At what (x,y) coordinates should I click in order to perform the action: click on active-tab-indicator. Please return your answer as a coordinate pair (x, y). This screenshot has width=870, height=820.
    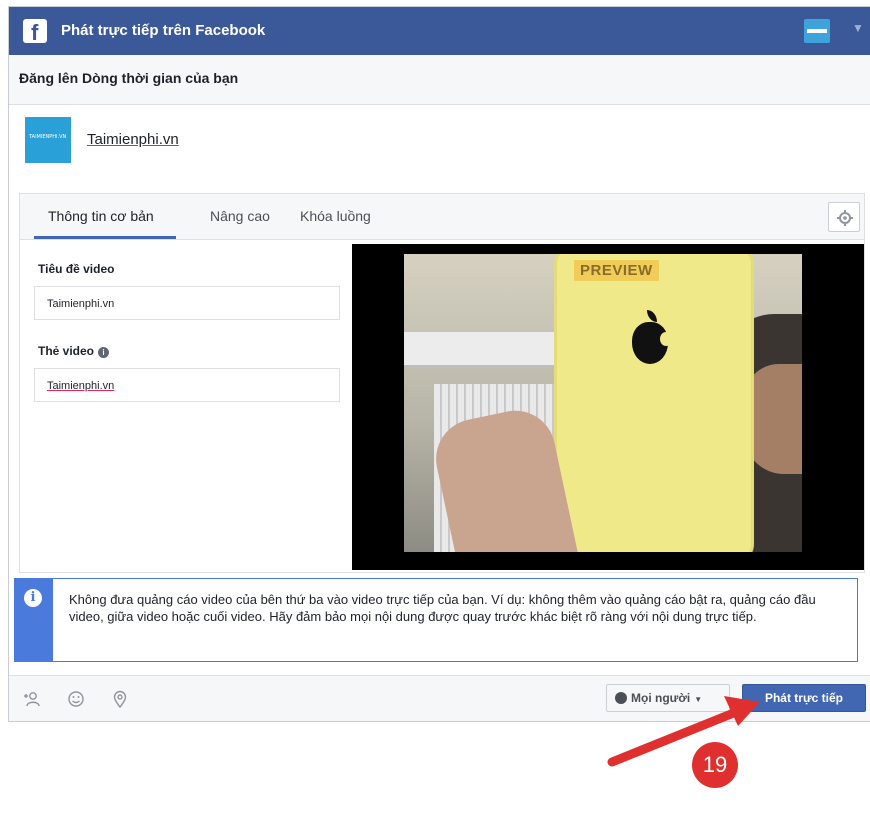
    Looking at the image, I should click on (105, 237).